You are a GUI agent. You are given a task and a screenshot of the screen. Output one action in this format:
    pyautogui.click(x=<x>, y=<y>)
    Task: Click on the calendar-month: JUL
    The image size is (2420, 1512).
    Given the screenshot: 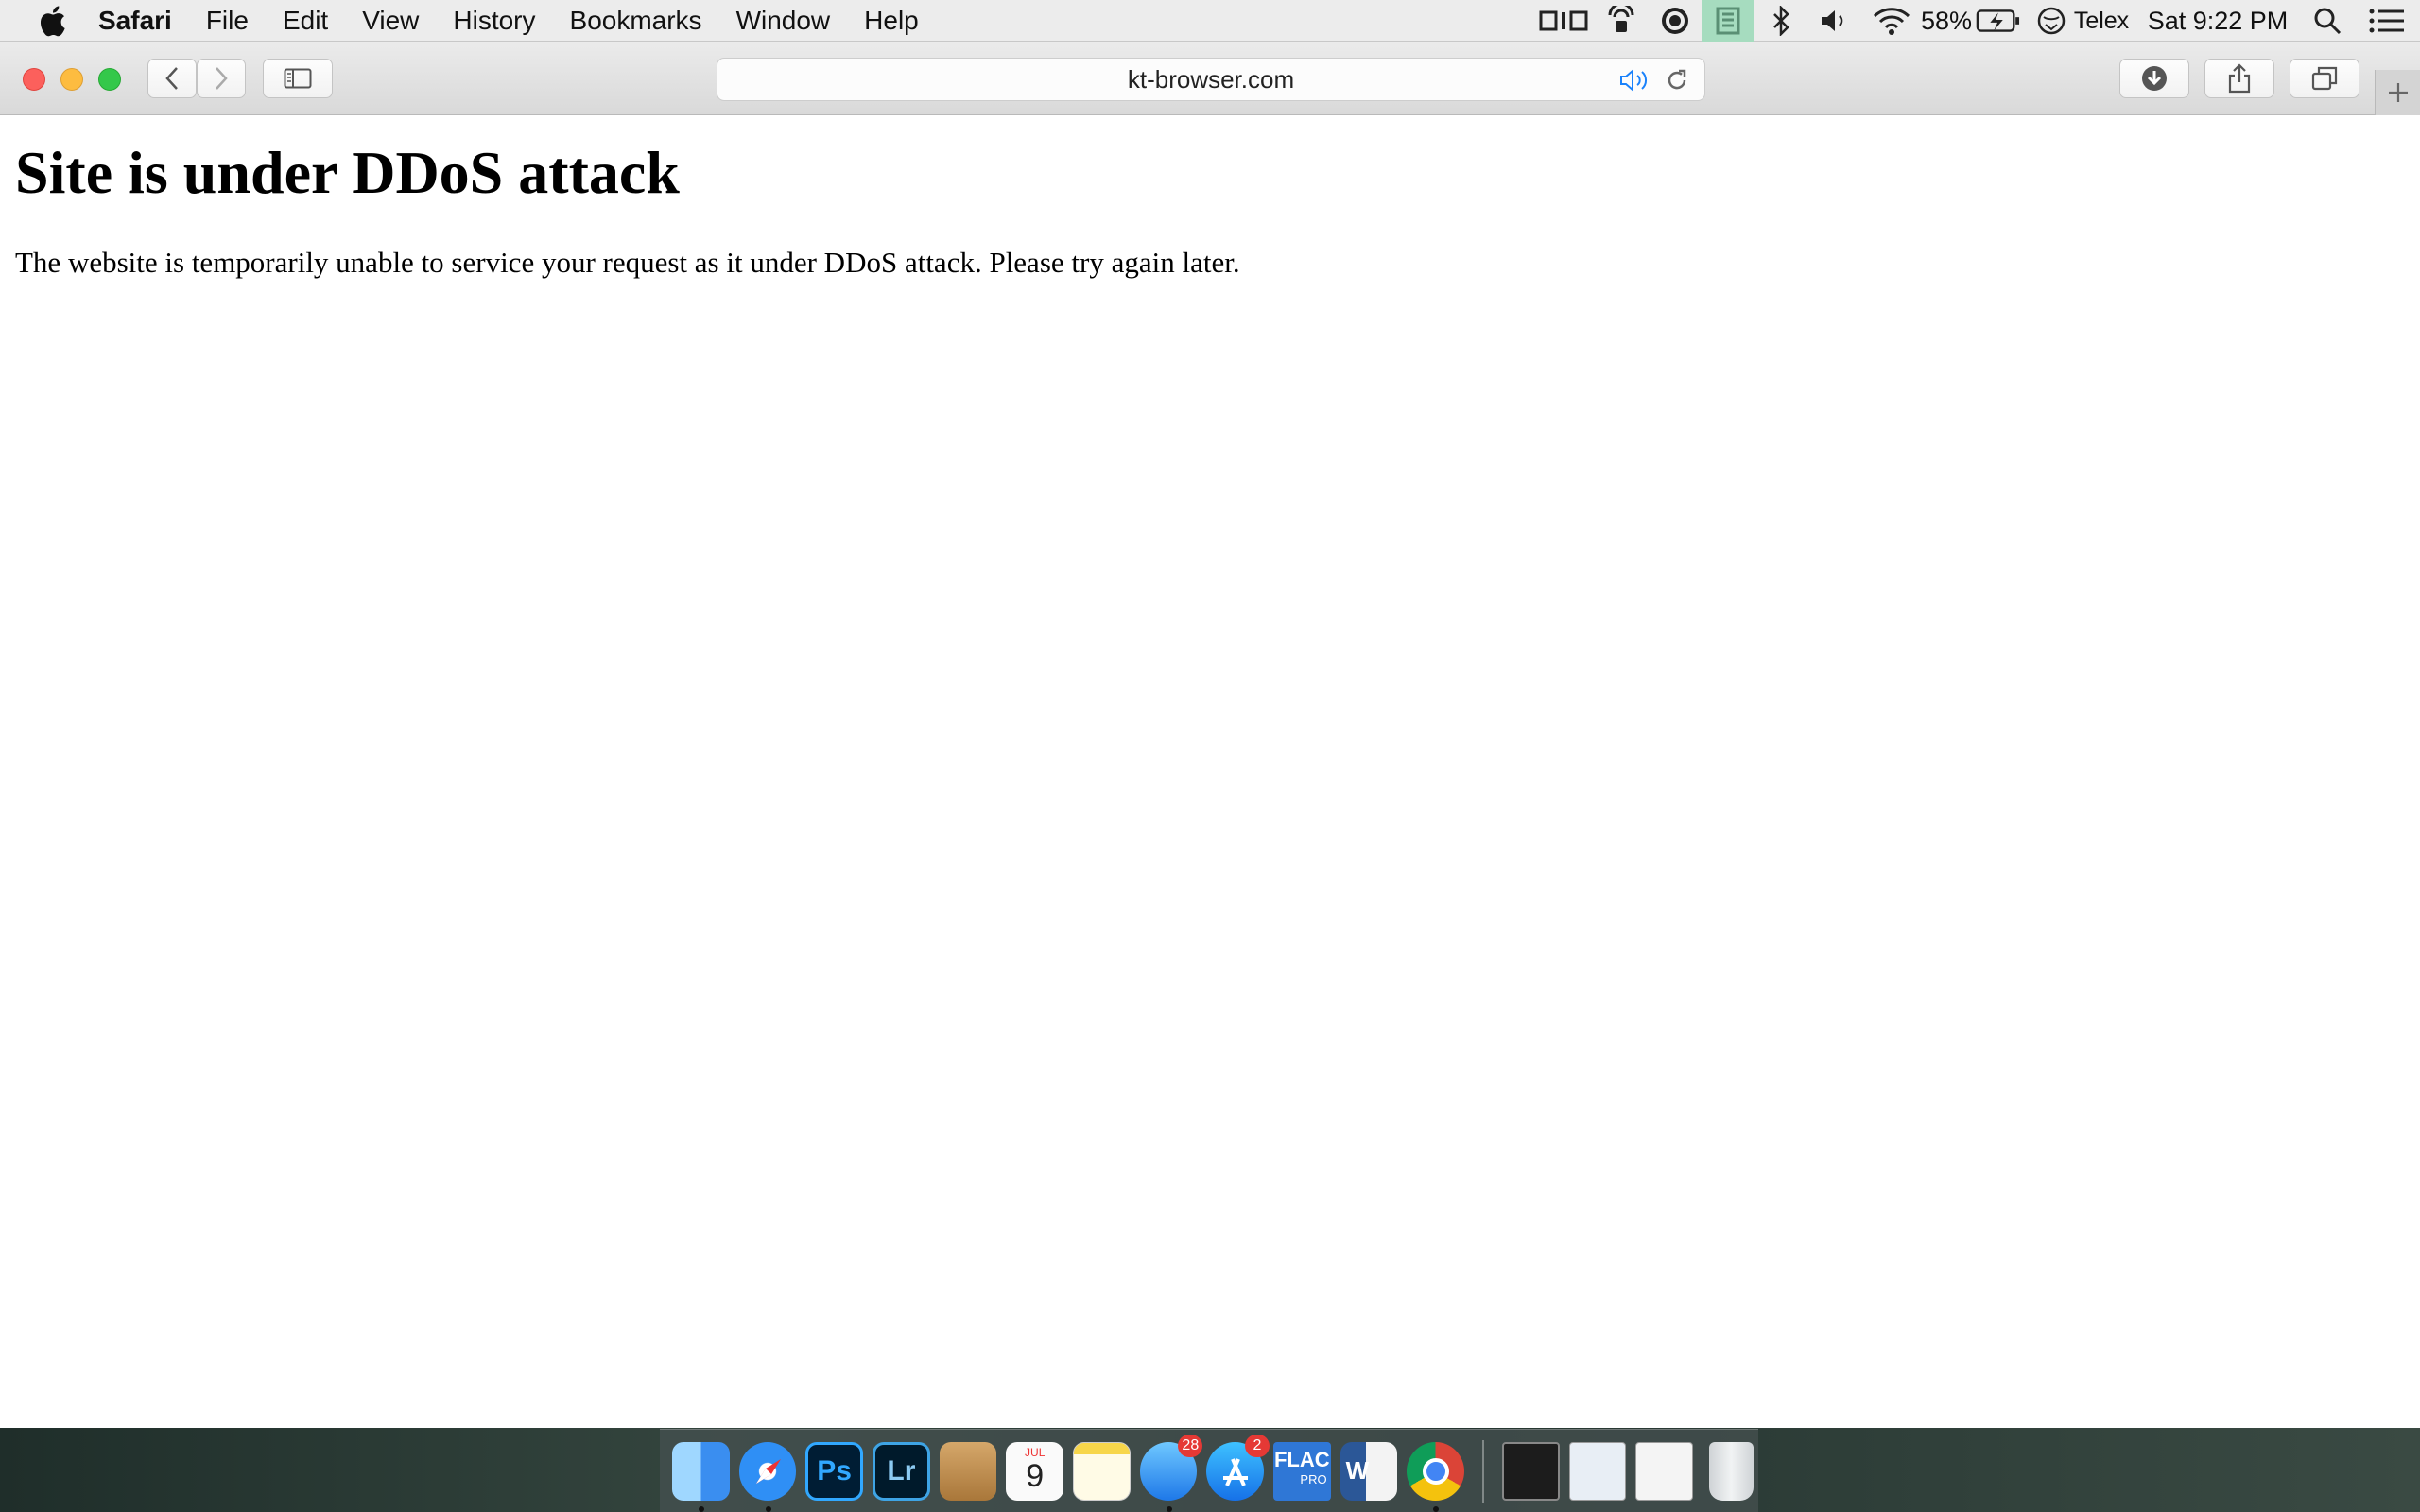 What is the action you would take?
    pyautogui.click(x=1035, y=1452)
    